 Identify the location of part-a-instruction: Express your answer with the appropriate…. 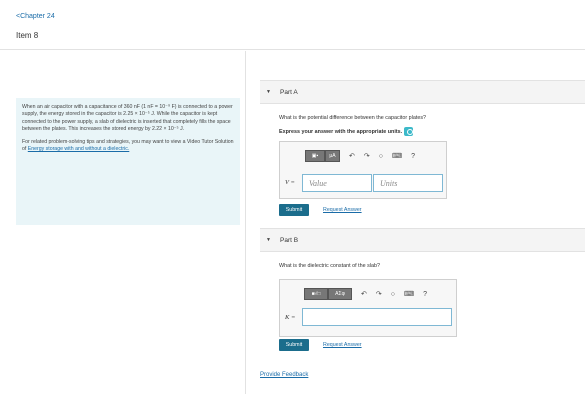
(346, 131).